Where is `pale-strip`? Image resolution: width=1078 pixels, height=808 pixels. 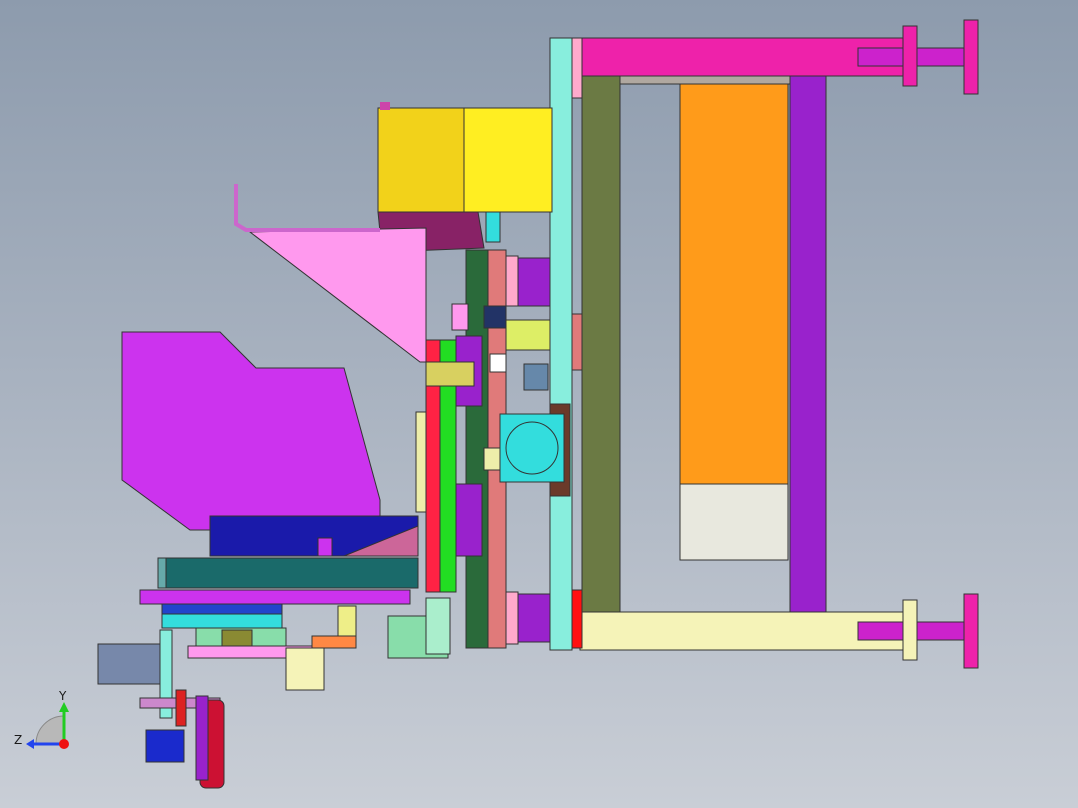
pale-strip is located at coordinates (421, 462).